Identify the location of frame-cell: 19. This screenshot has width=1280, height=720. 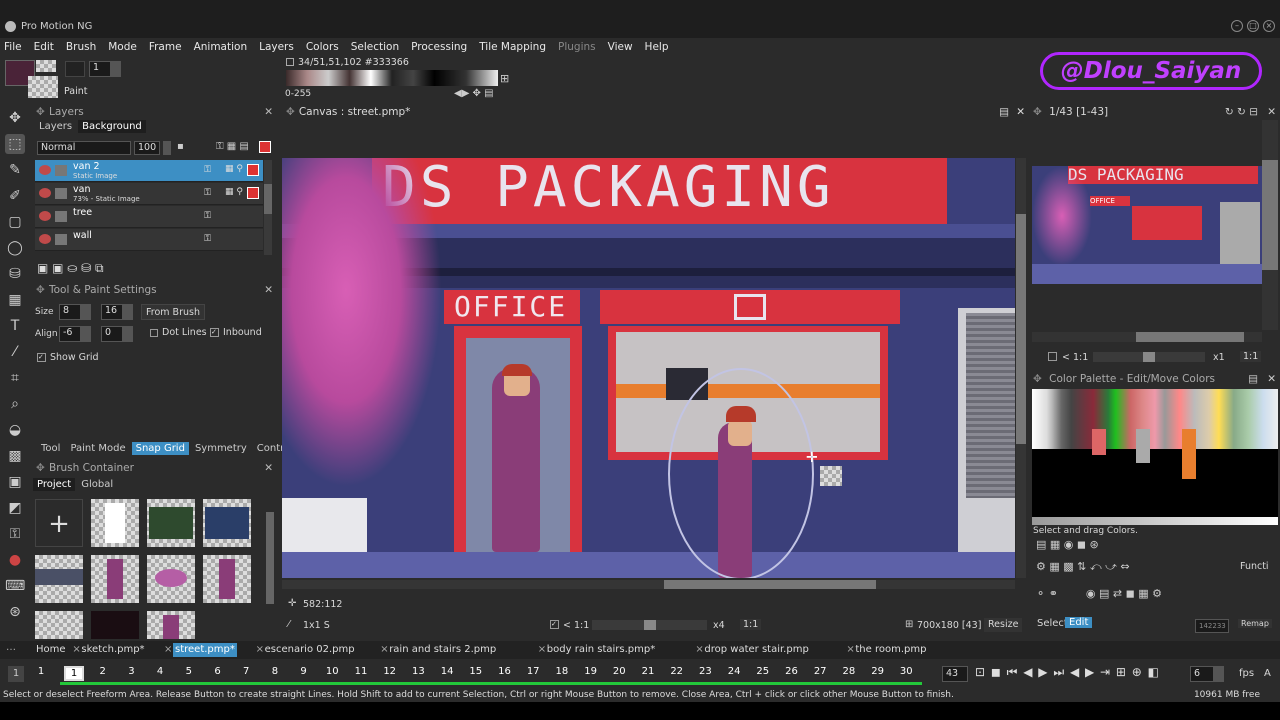
(591, 671).